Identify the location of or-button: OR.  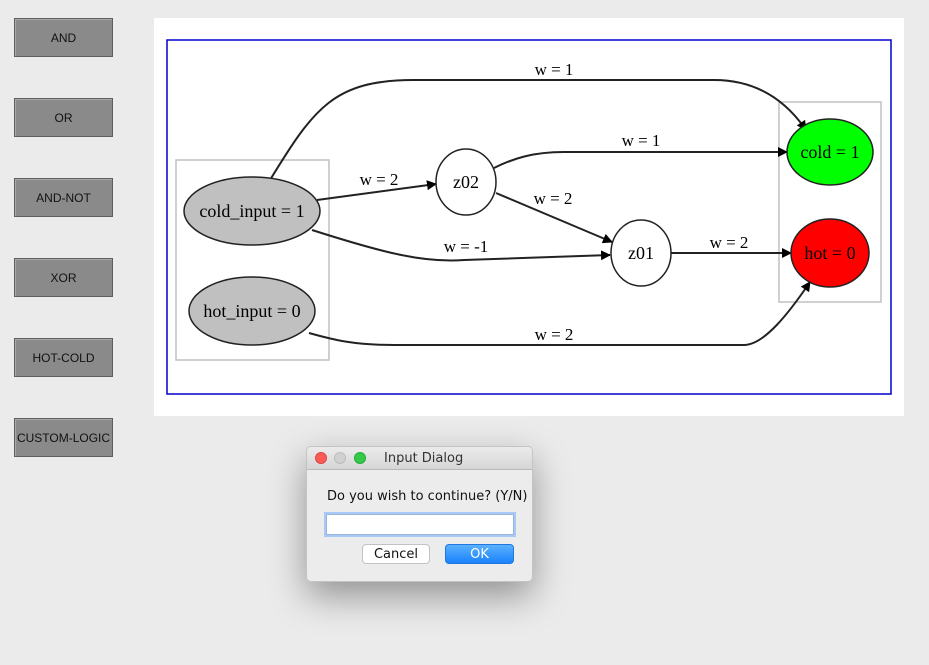
(63, 117).